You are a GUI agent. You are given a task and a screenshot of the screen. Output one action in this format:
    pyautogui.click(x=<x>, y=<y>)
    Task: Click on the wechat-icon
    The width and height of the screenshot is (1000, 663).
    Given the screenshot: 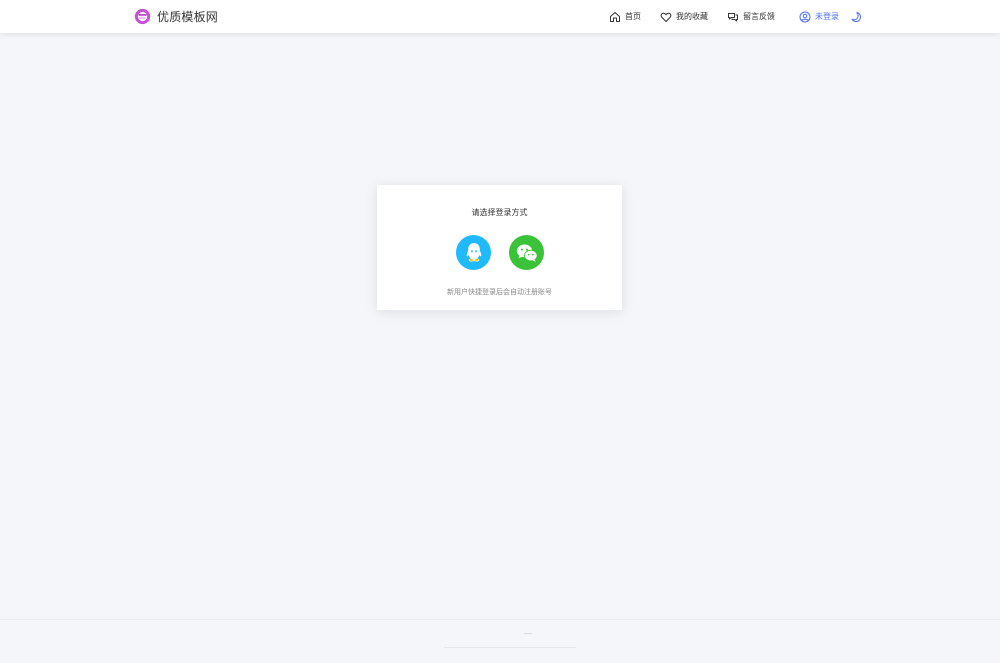 What is the action you would take?
    pyautogui.click(x=527, y=253)
    